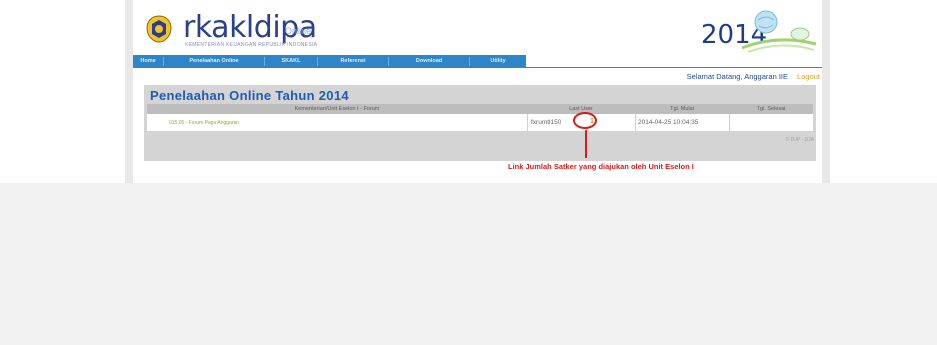 The height and width of the screenshot is (345, 937). Describe the element at coordinates (586, 144) in the screenshot. I see `annotation-pointer-line` at that location.